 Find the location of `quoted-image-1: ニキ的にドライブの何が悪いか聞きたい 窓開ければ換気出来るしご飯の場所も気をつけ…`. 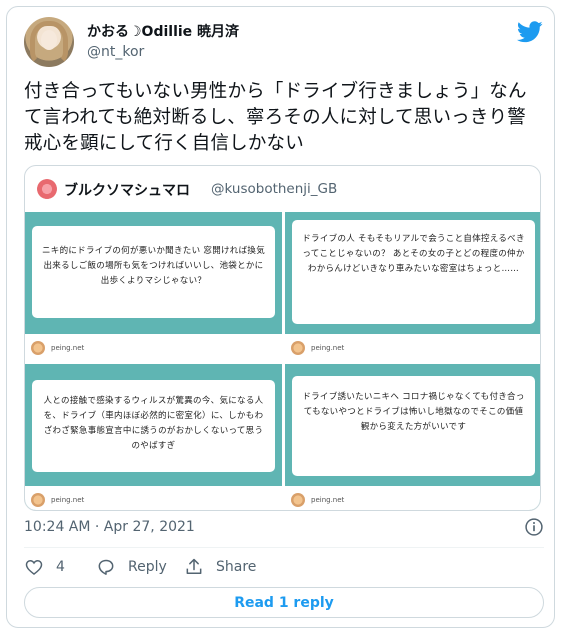

quoted-image-1: ニキ的にドライブの何が悪いか聞きたい 窓開ければ換気出来るしご飯の場所も気をつけ… is located at coordinates (153, 286).